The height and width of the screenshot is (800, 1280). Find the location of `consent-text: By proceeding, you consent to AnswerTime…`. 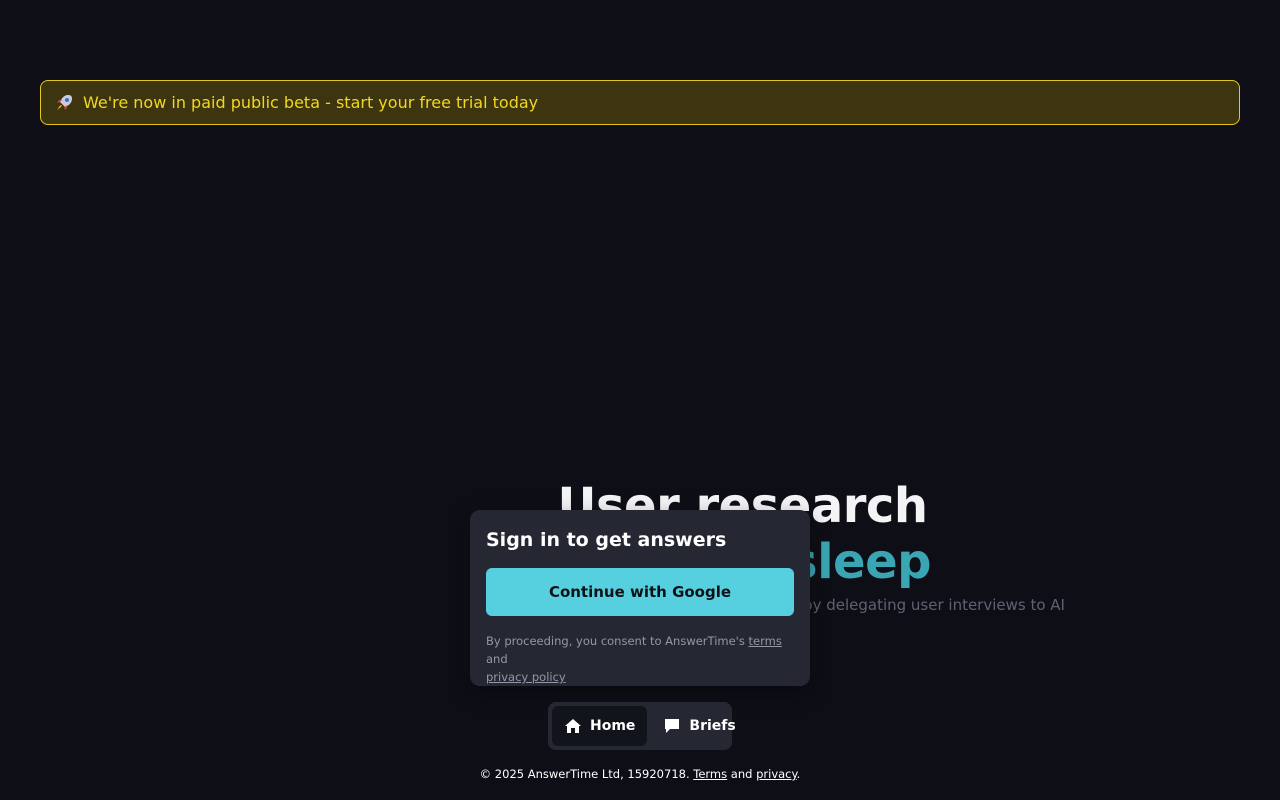

consent-text: By proceeding, you consent to AnswerTime… is located at coordinates (640, 659).